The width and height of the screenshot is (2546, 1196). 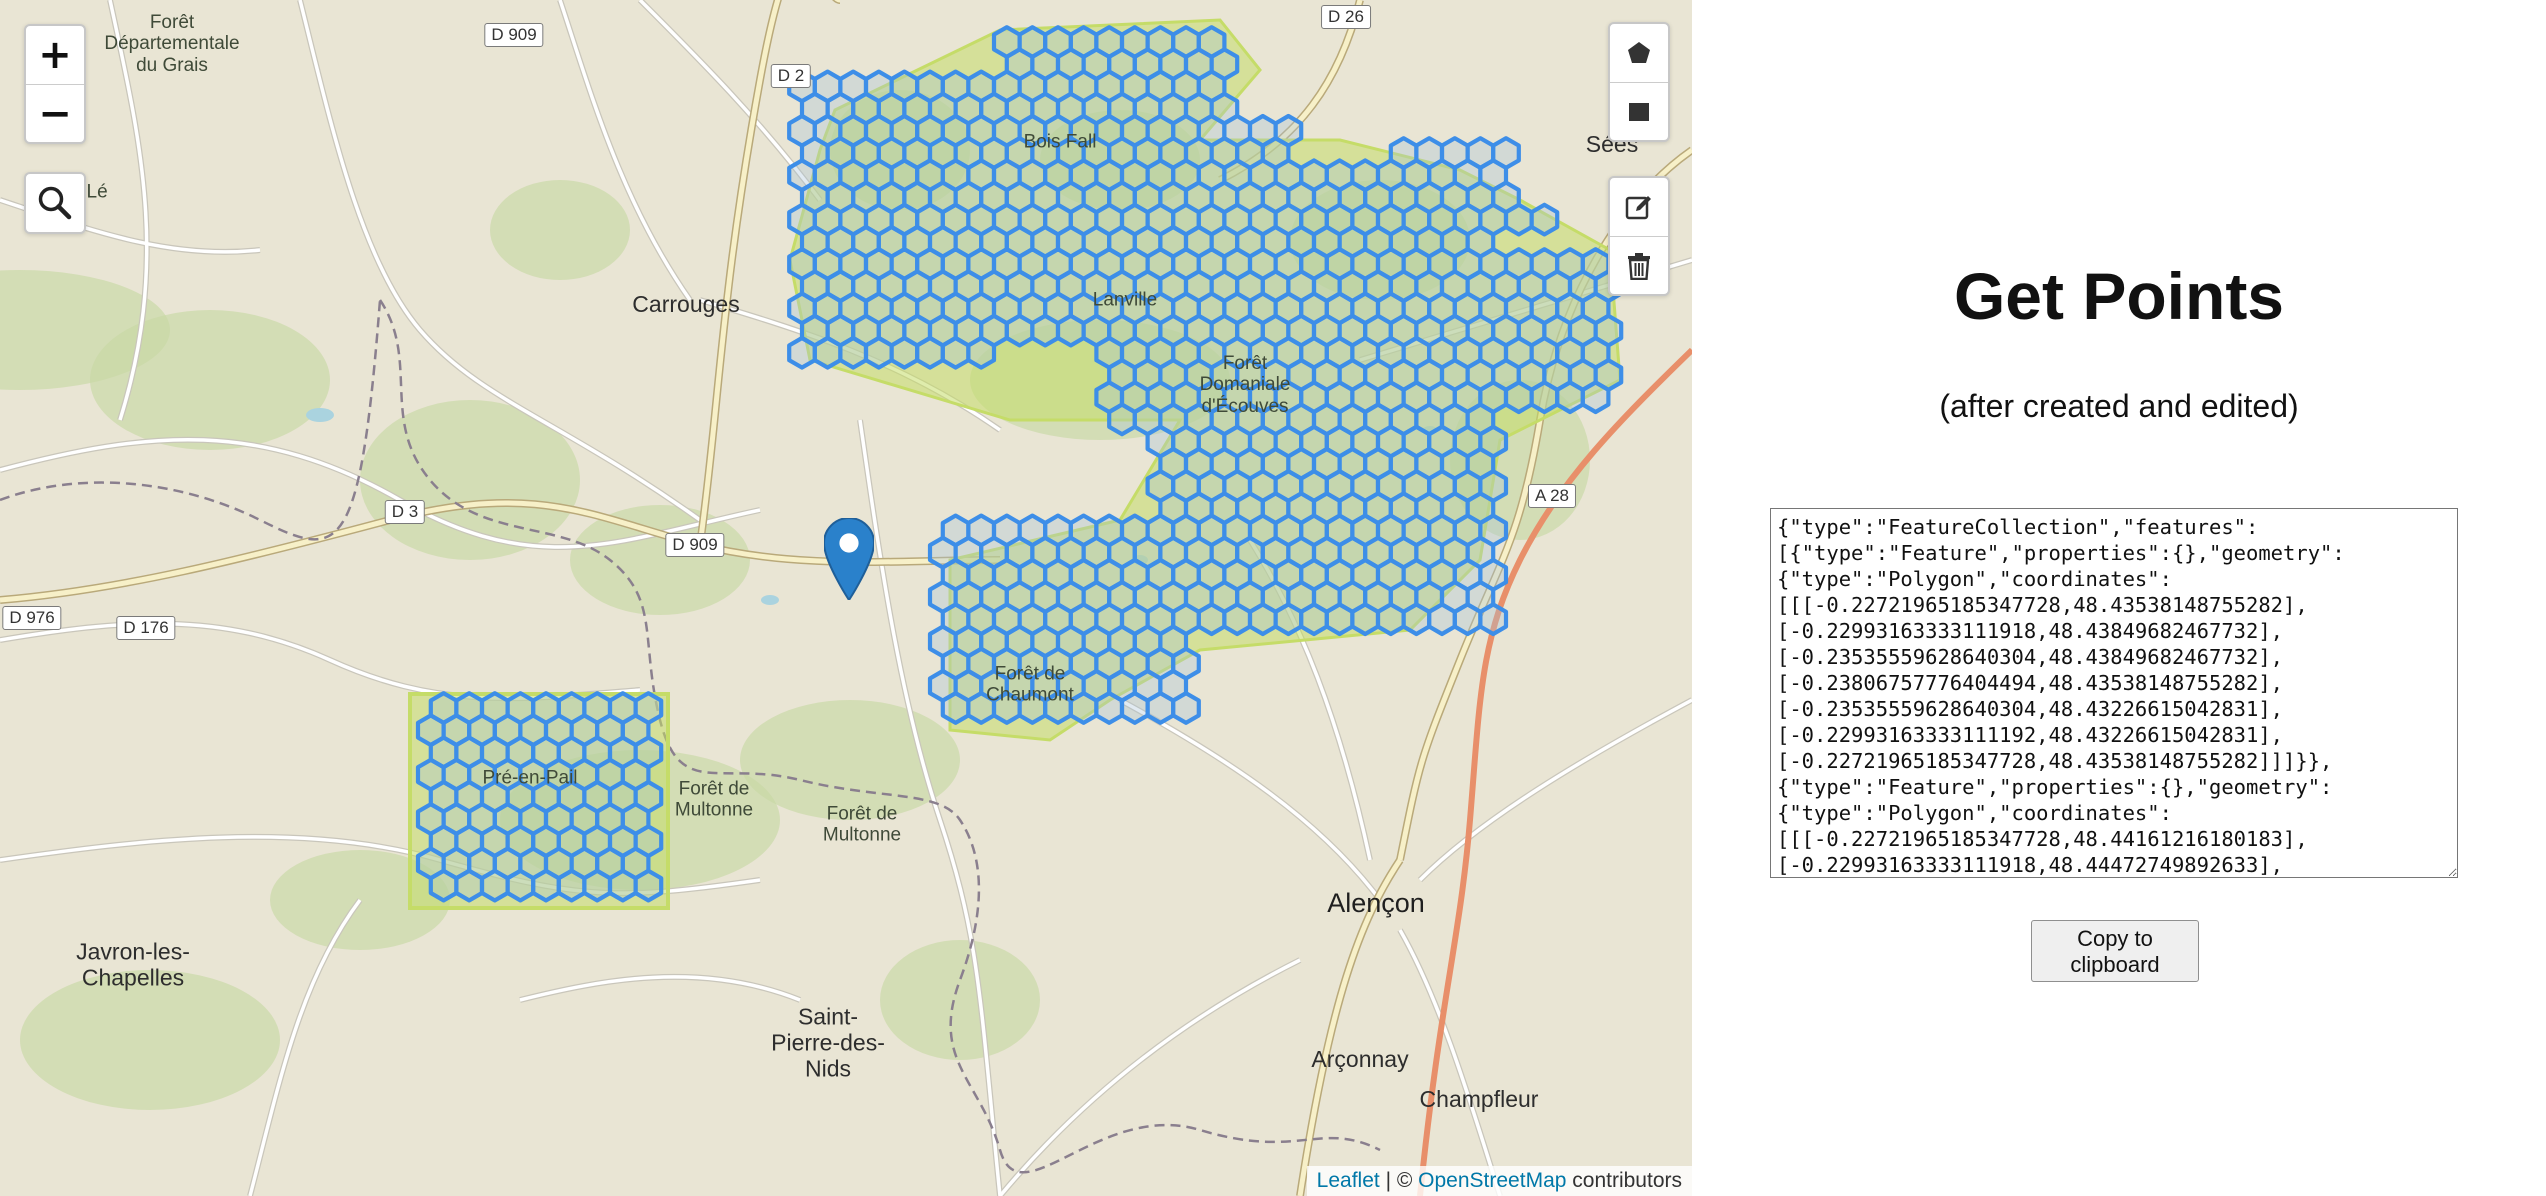 I want to click on draw-polygon-button, so click(x=1639, y=53).